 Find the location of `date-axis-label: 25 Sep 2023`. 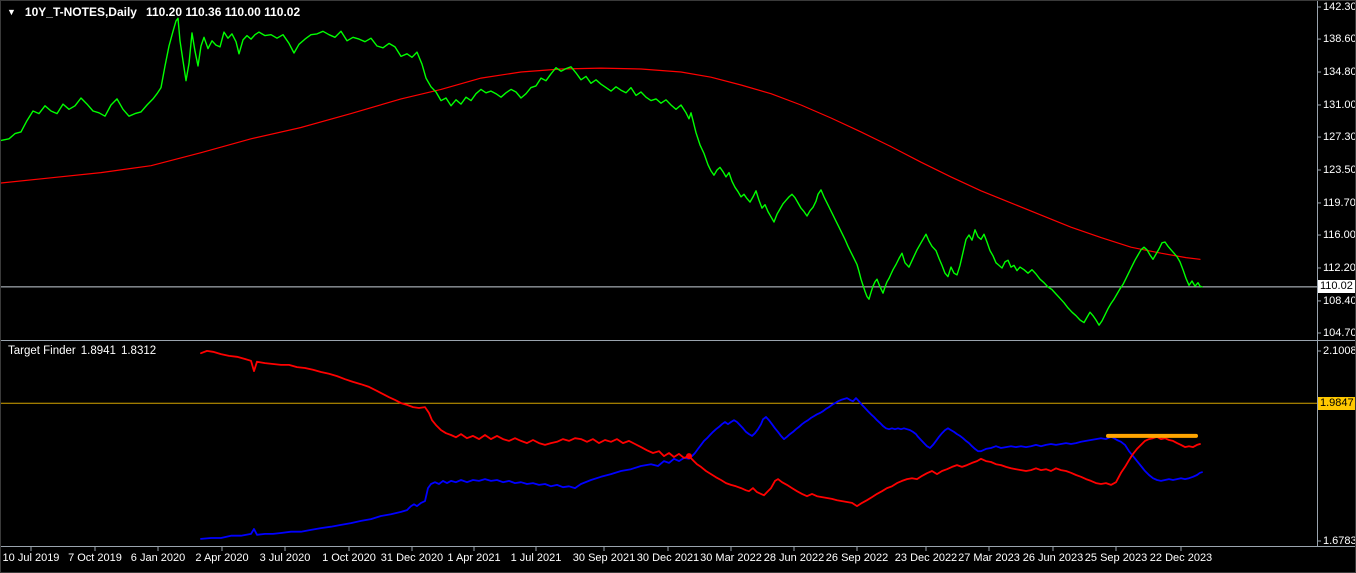

date-axis-label: 25 Sep 2023 is located at coordinates (1116, 558).